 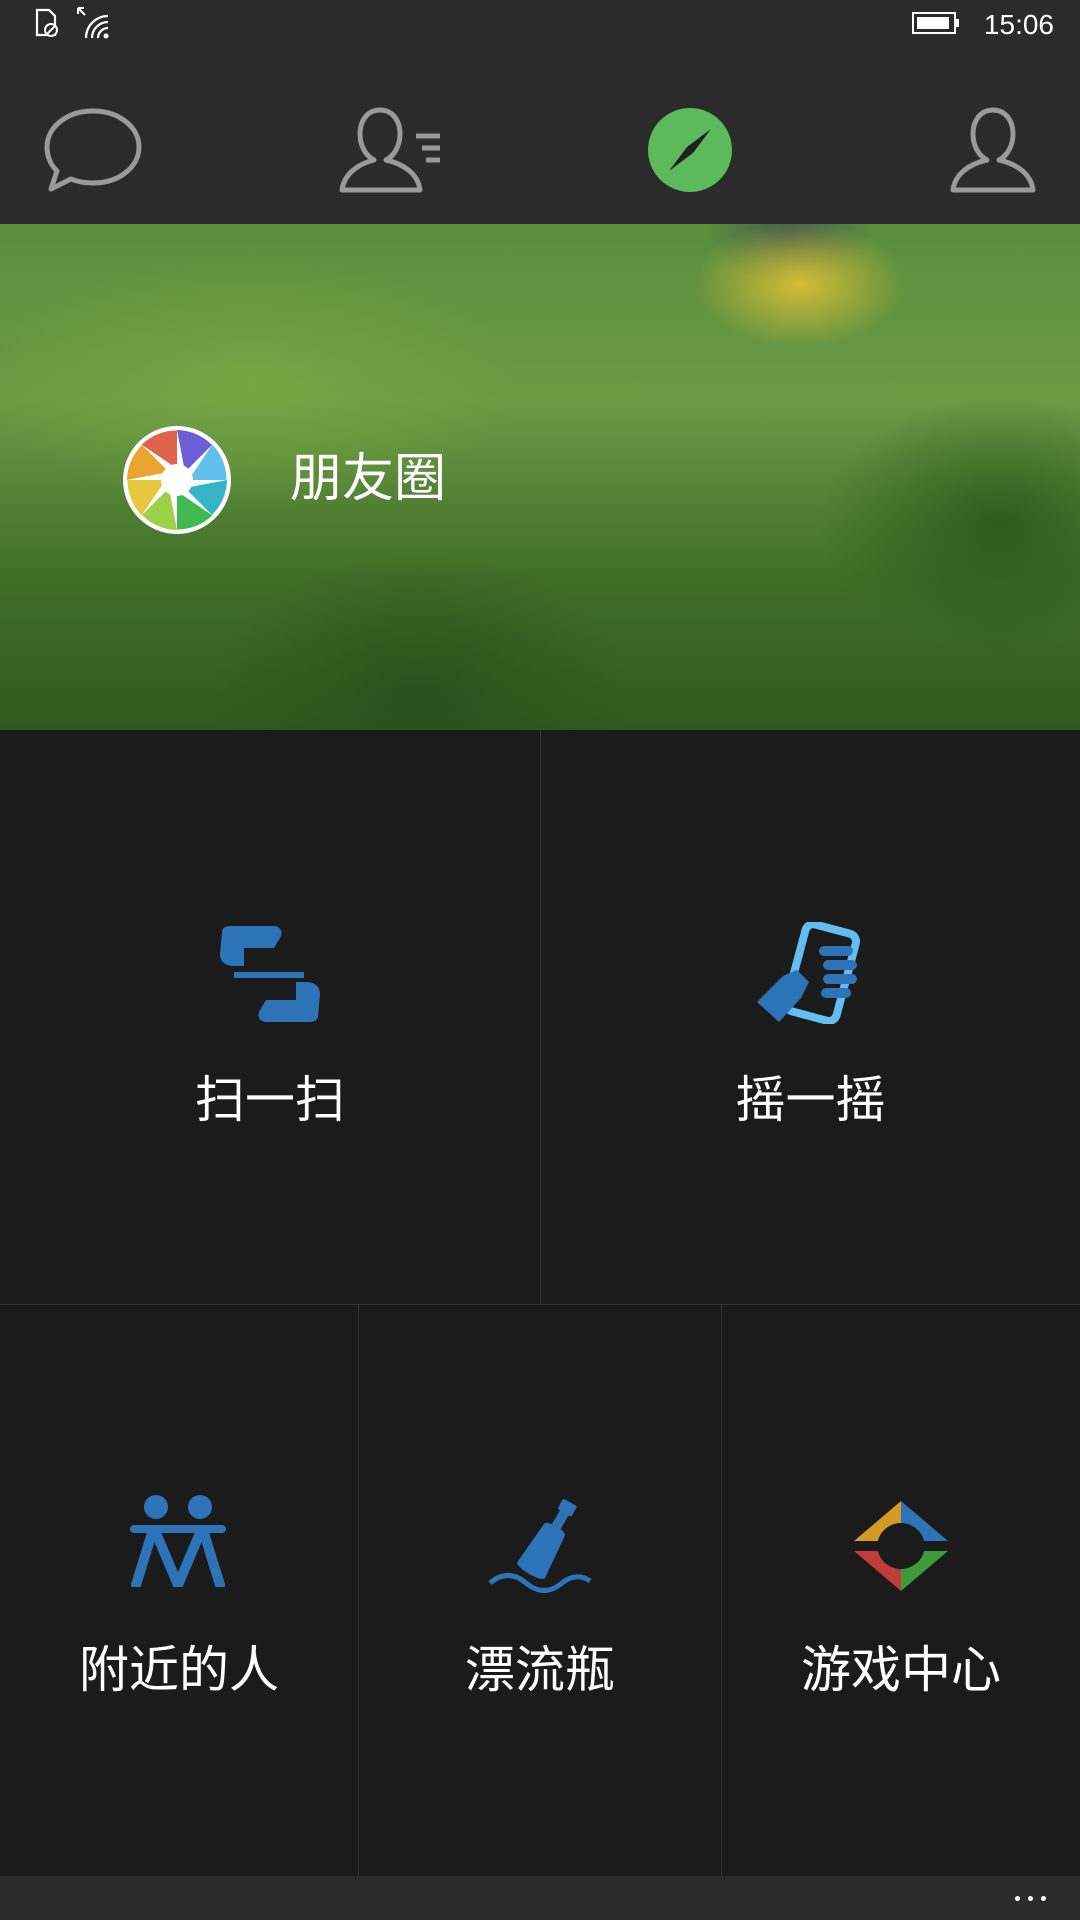 What do you see at coordinates (901, 1670) in the screenshot?
I see `game-center-label: 游戏中心` at bounding box center [901, 1670].